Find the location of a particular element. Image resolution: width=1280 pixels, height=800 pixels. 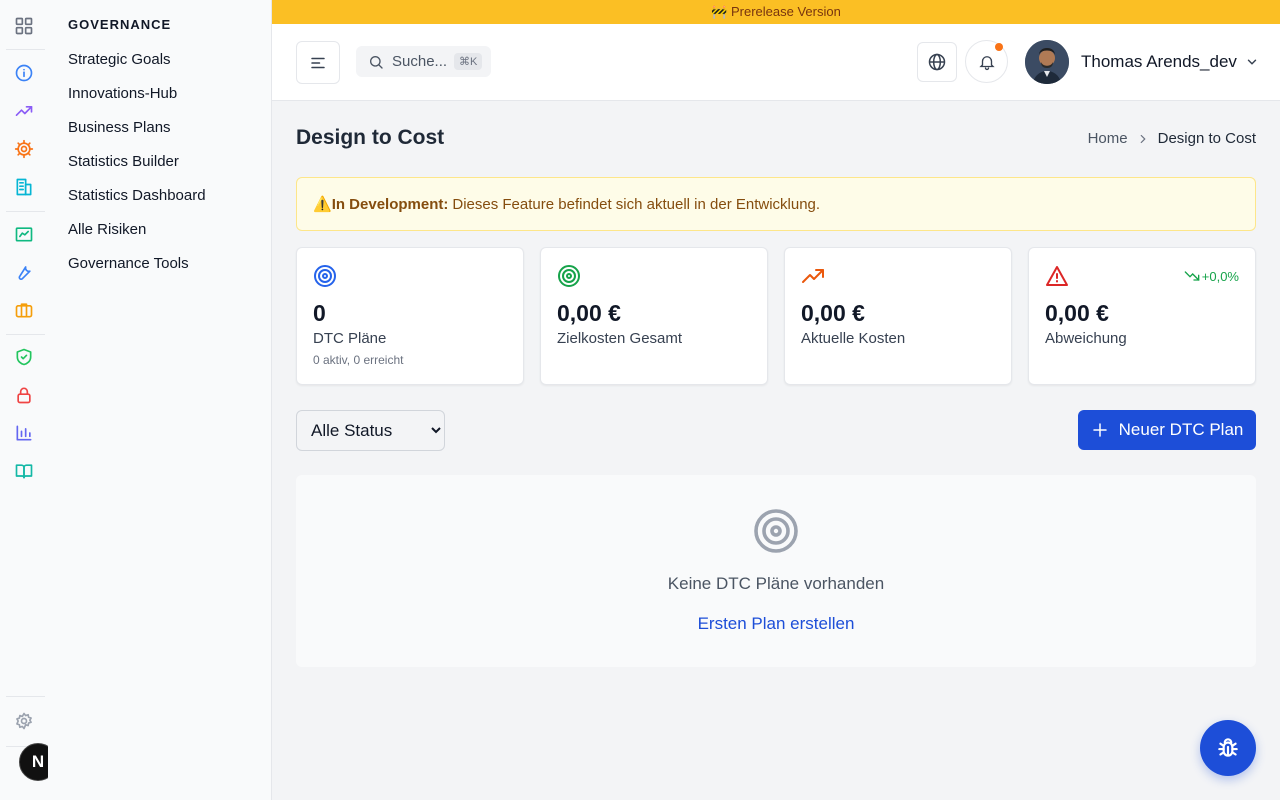

sidebar-item-innovations-hub: Innovations-Hub is located at coordinates (122, 93).